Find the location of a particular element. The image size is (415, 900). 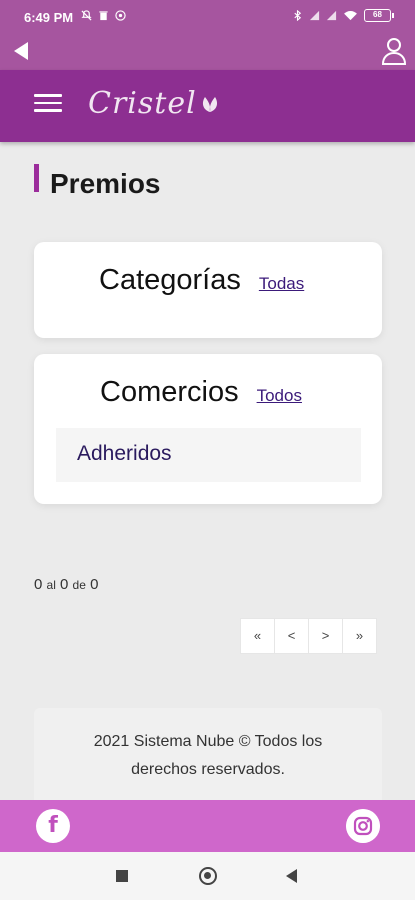

status-bar: 6:49 PM 68 is located at coordinates (207, 16).